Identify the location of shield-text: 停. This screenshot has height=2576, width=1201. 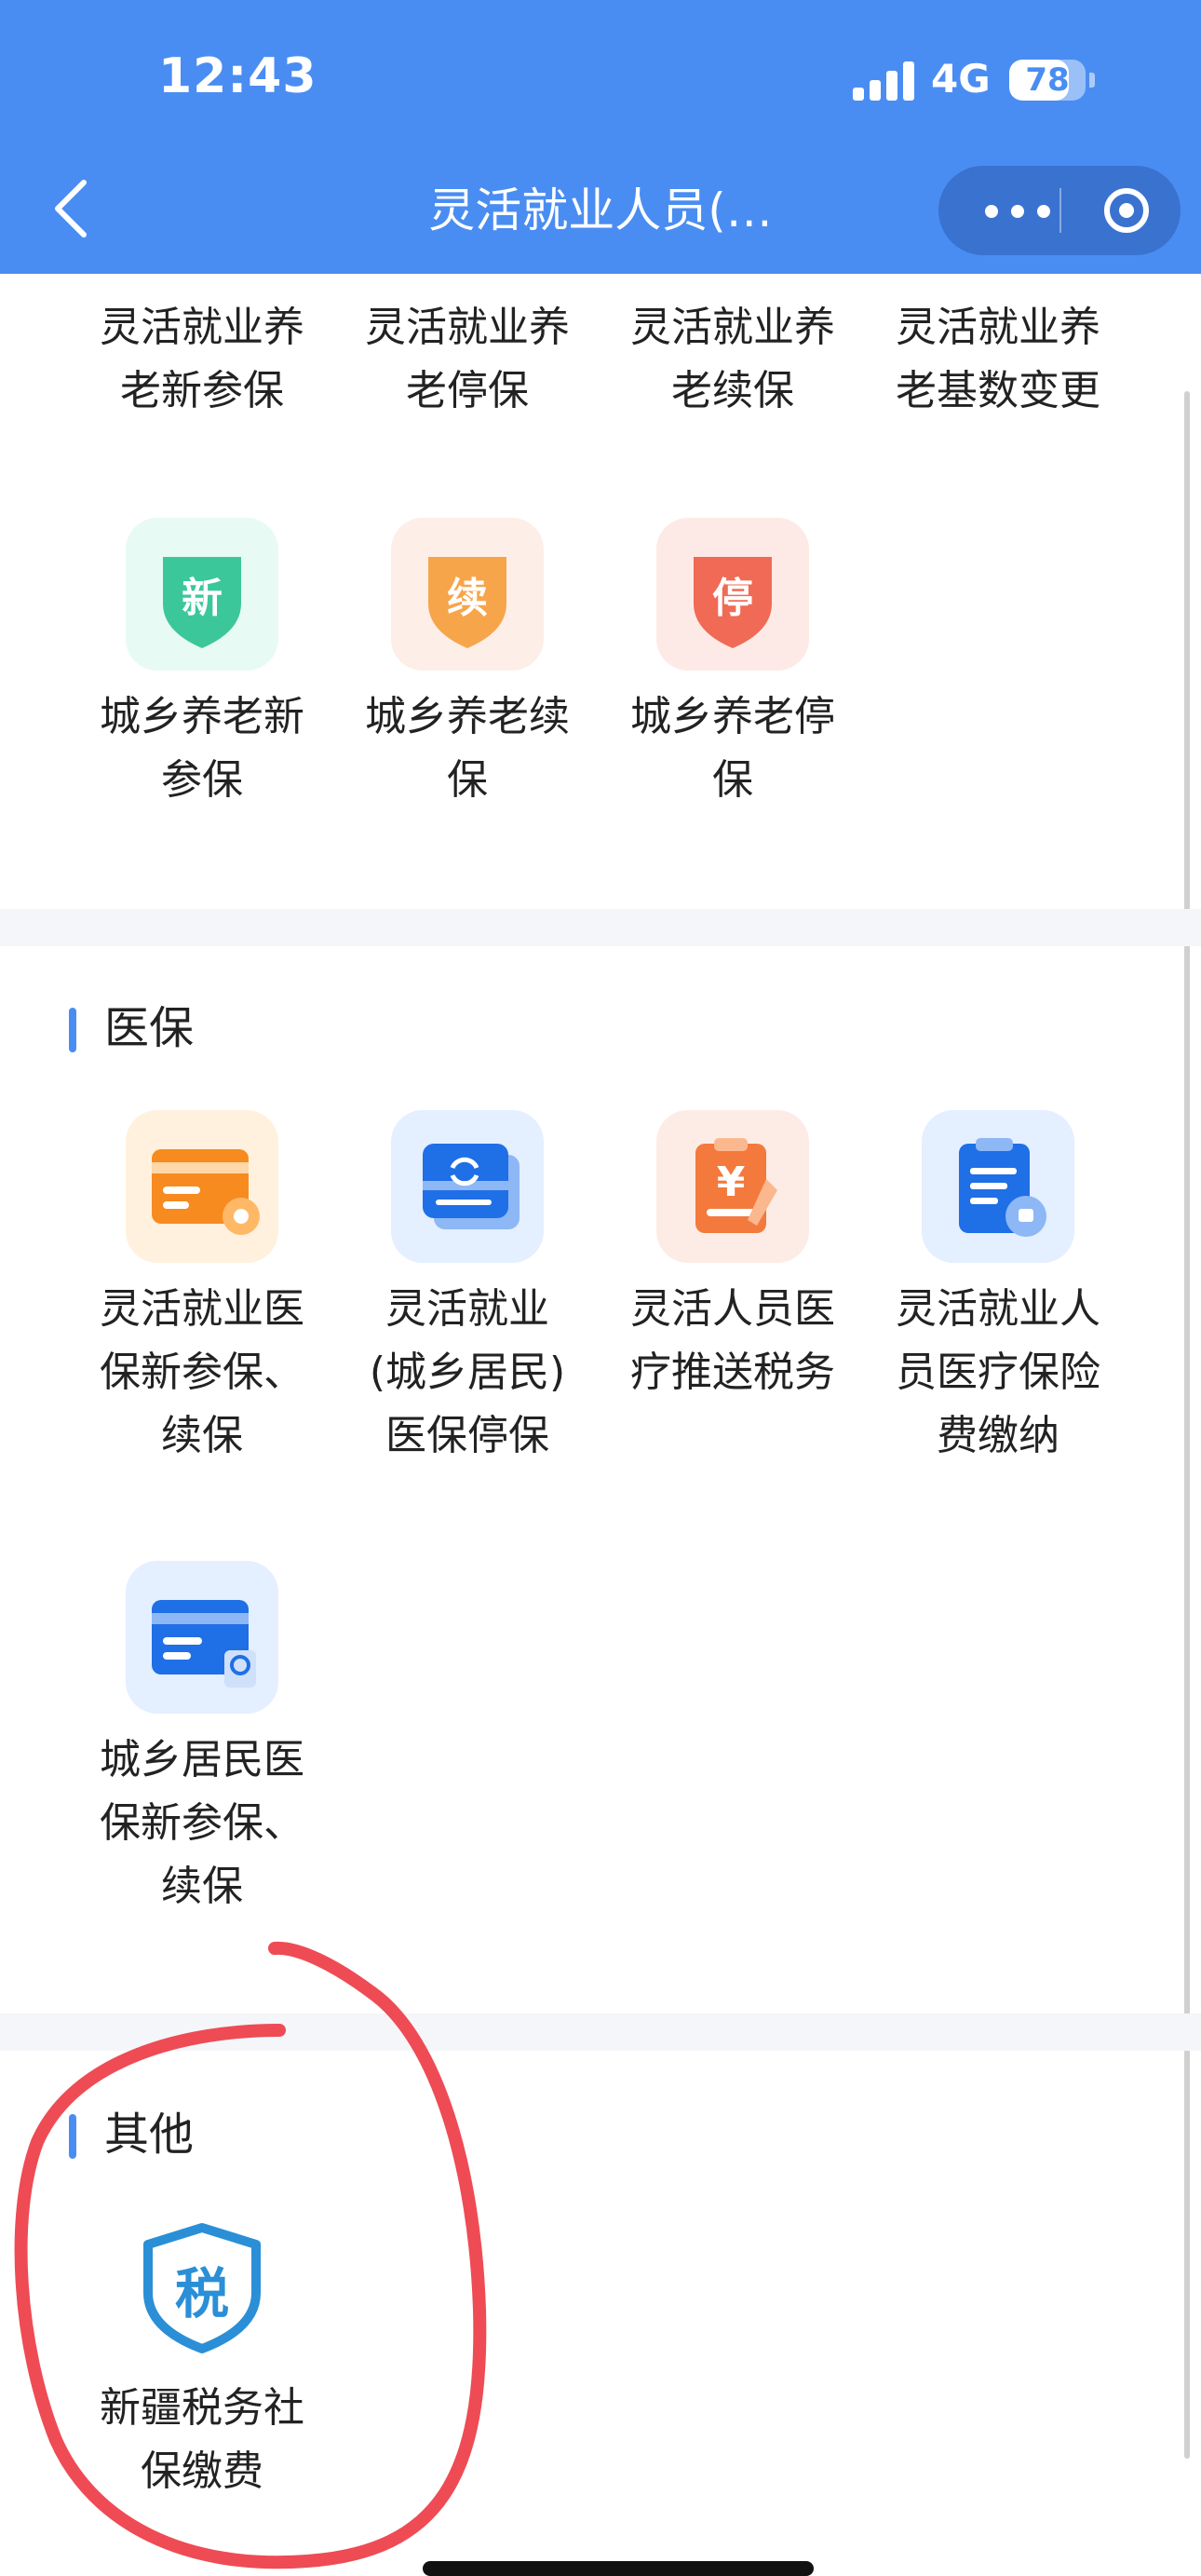
(732, 598).